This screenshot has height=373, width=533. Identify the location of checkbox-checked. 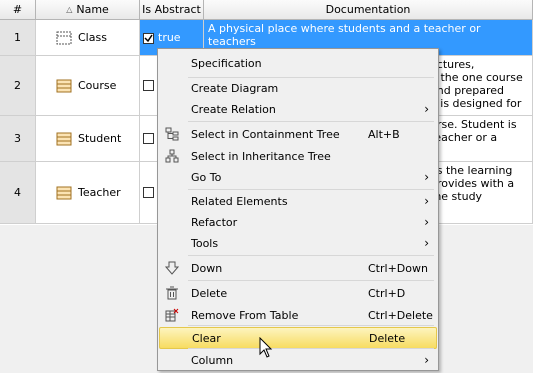
(148, 38).